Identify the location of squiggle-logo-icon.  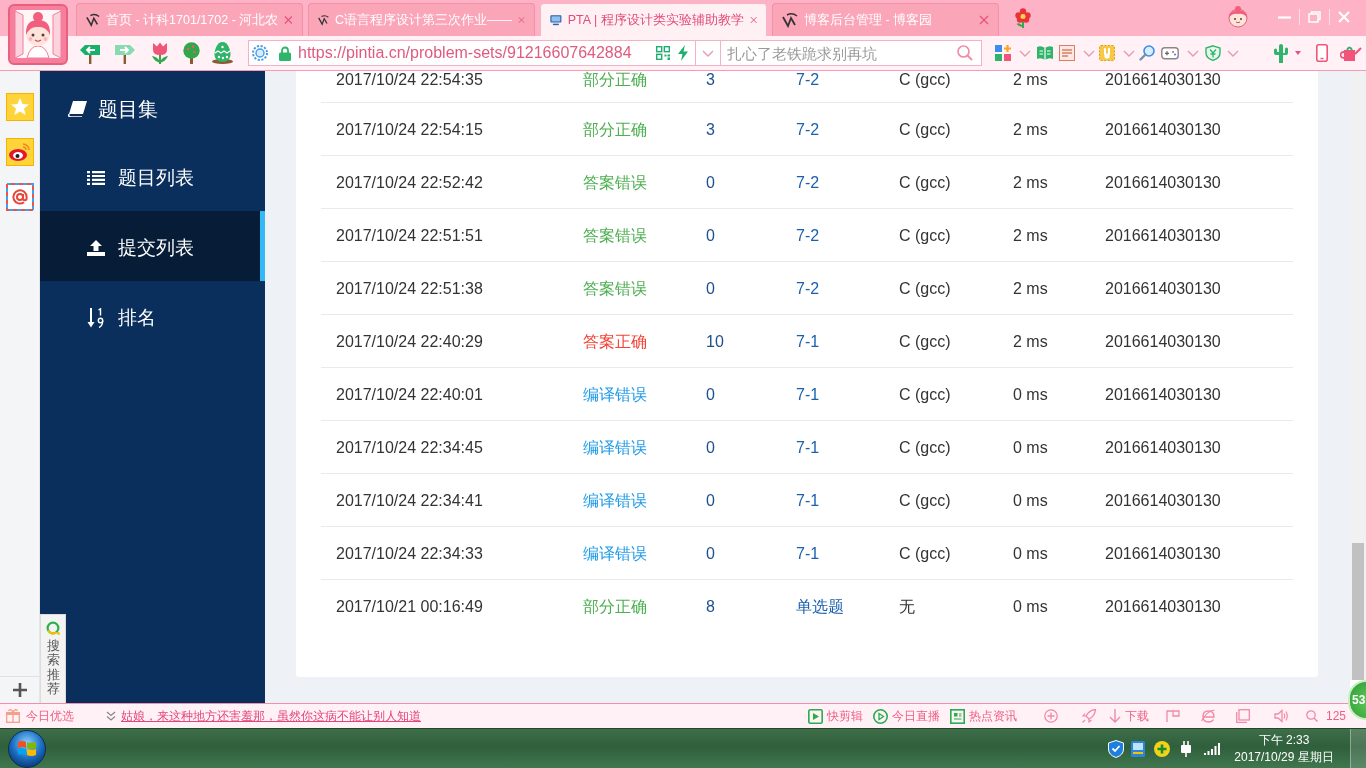
(93, 20).